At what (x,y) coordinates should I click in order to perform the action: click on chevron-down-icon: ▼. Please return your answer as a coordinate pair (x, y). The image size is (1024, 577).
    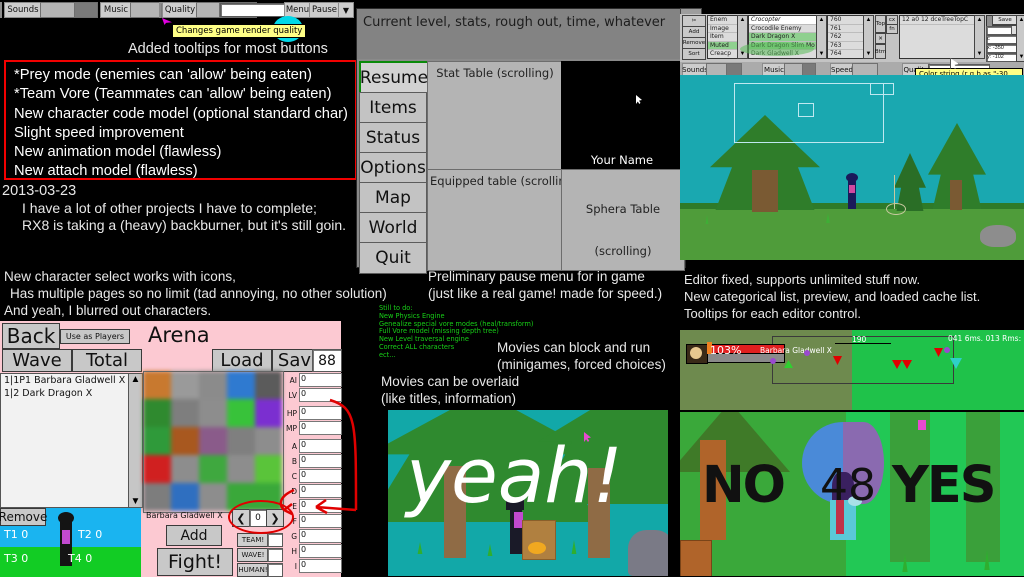
    Looking at the image, I should click on (346, 10).